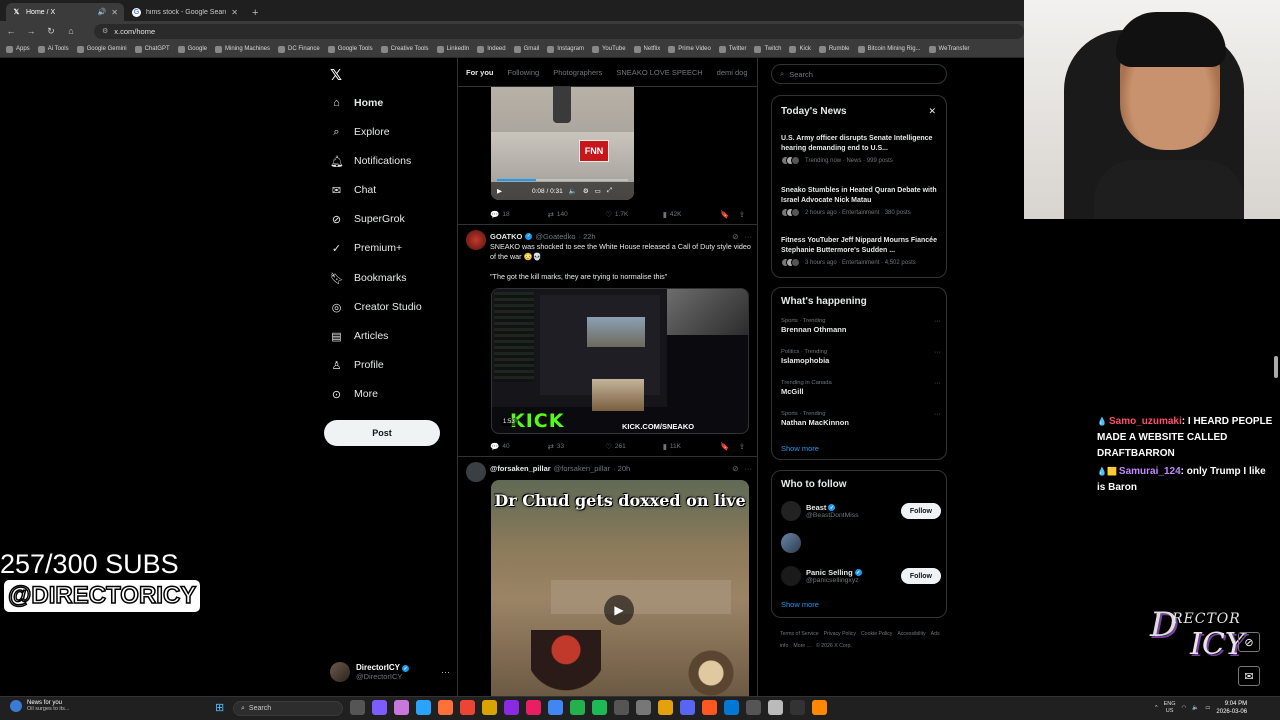 This screenshot has height=720, width=1280. What do you see at coordinates (732, 49) in the screenshot?
I see `bookmark-item: Twitter` at bounding box center [732, 49].